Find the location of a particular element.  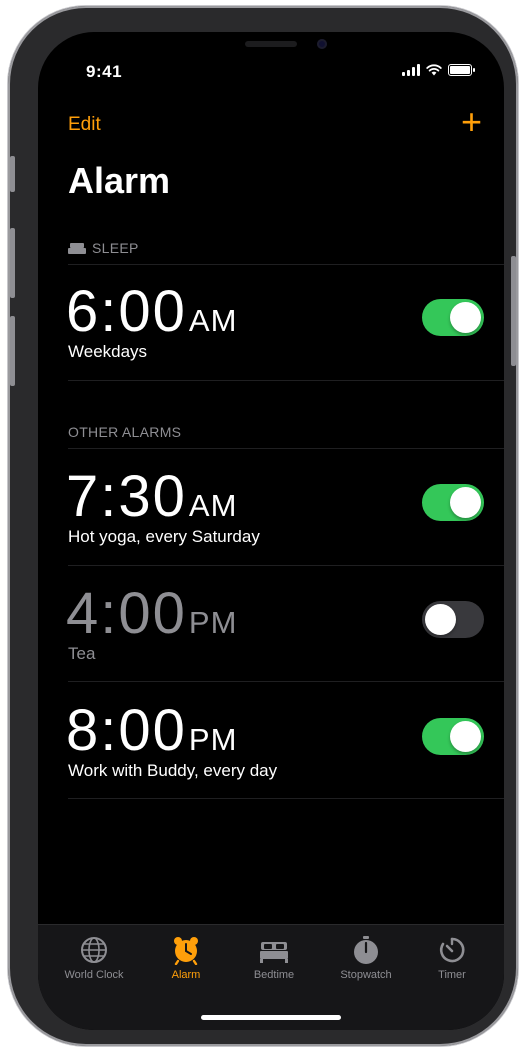

tab-label: World Clock is located at coordinates (94, 975).